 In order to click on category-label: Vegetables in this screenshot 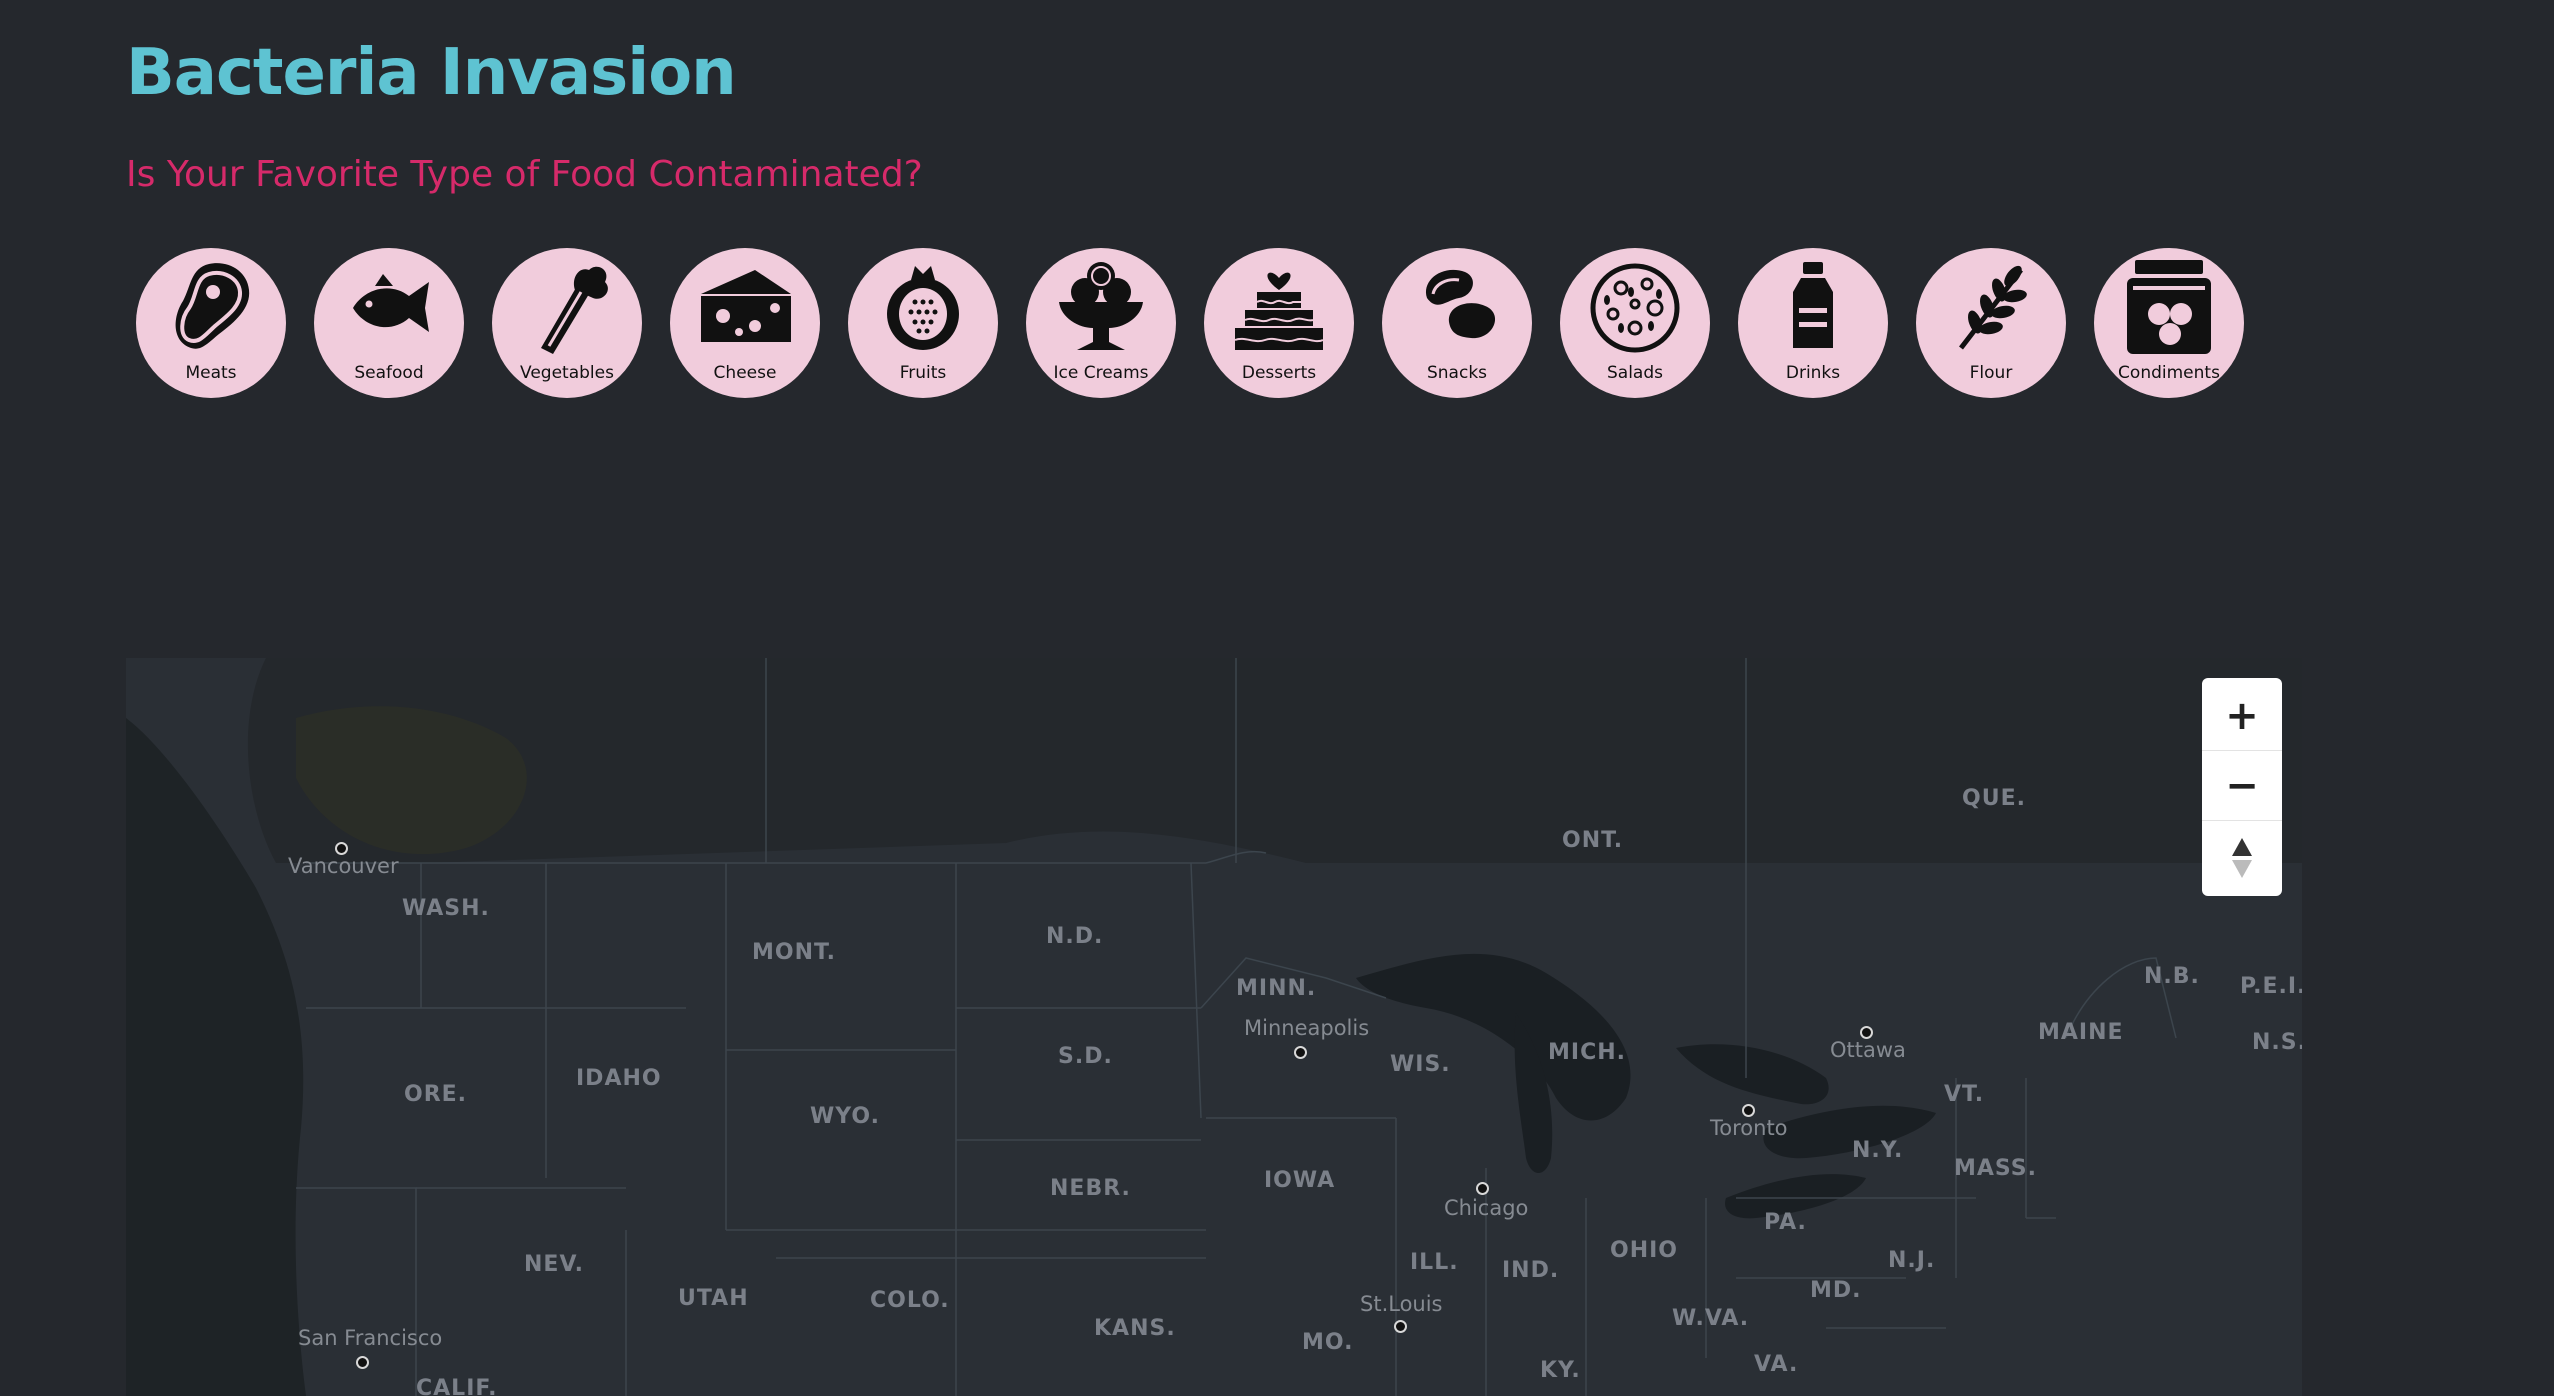, I will do `click(567, 373)`.